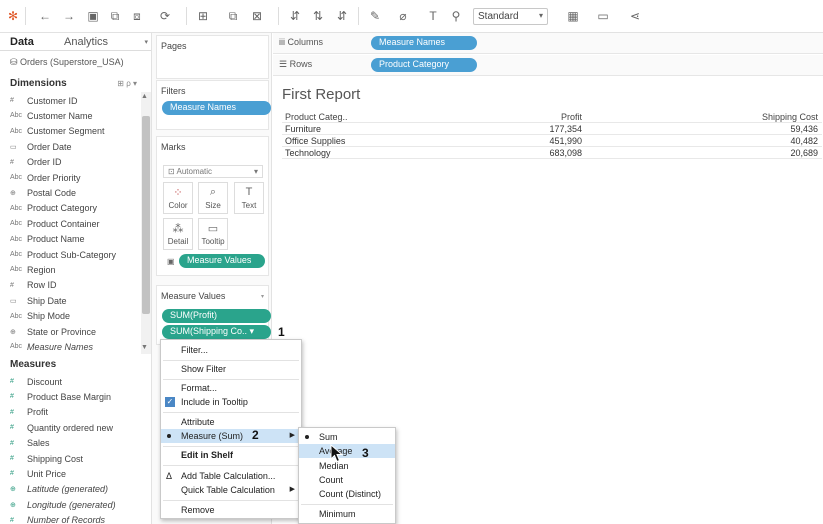 This screenshot has height=524, width=823. Describe the element at coordinates (635, 16) in the screenshot. I see `share-icon: ⋖` at that location.